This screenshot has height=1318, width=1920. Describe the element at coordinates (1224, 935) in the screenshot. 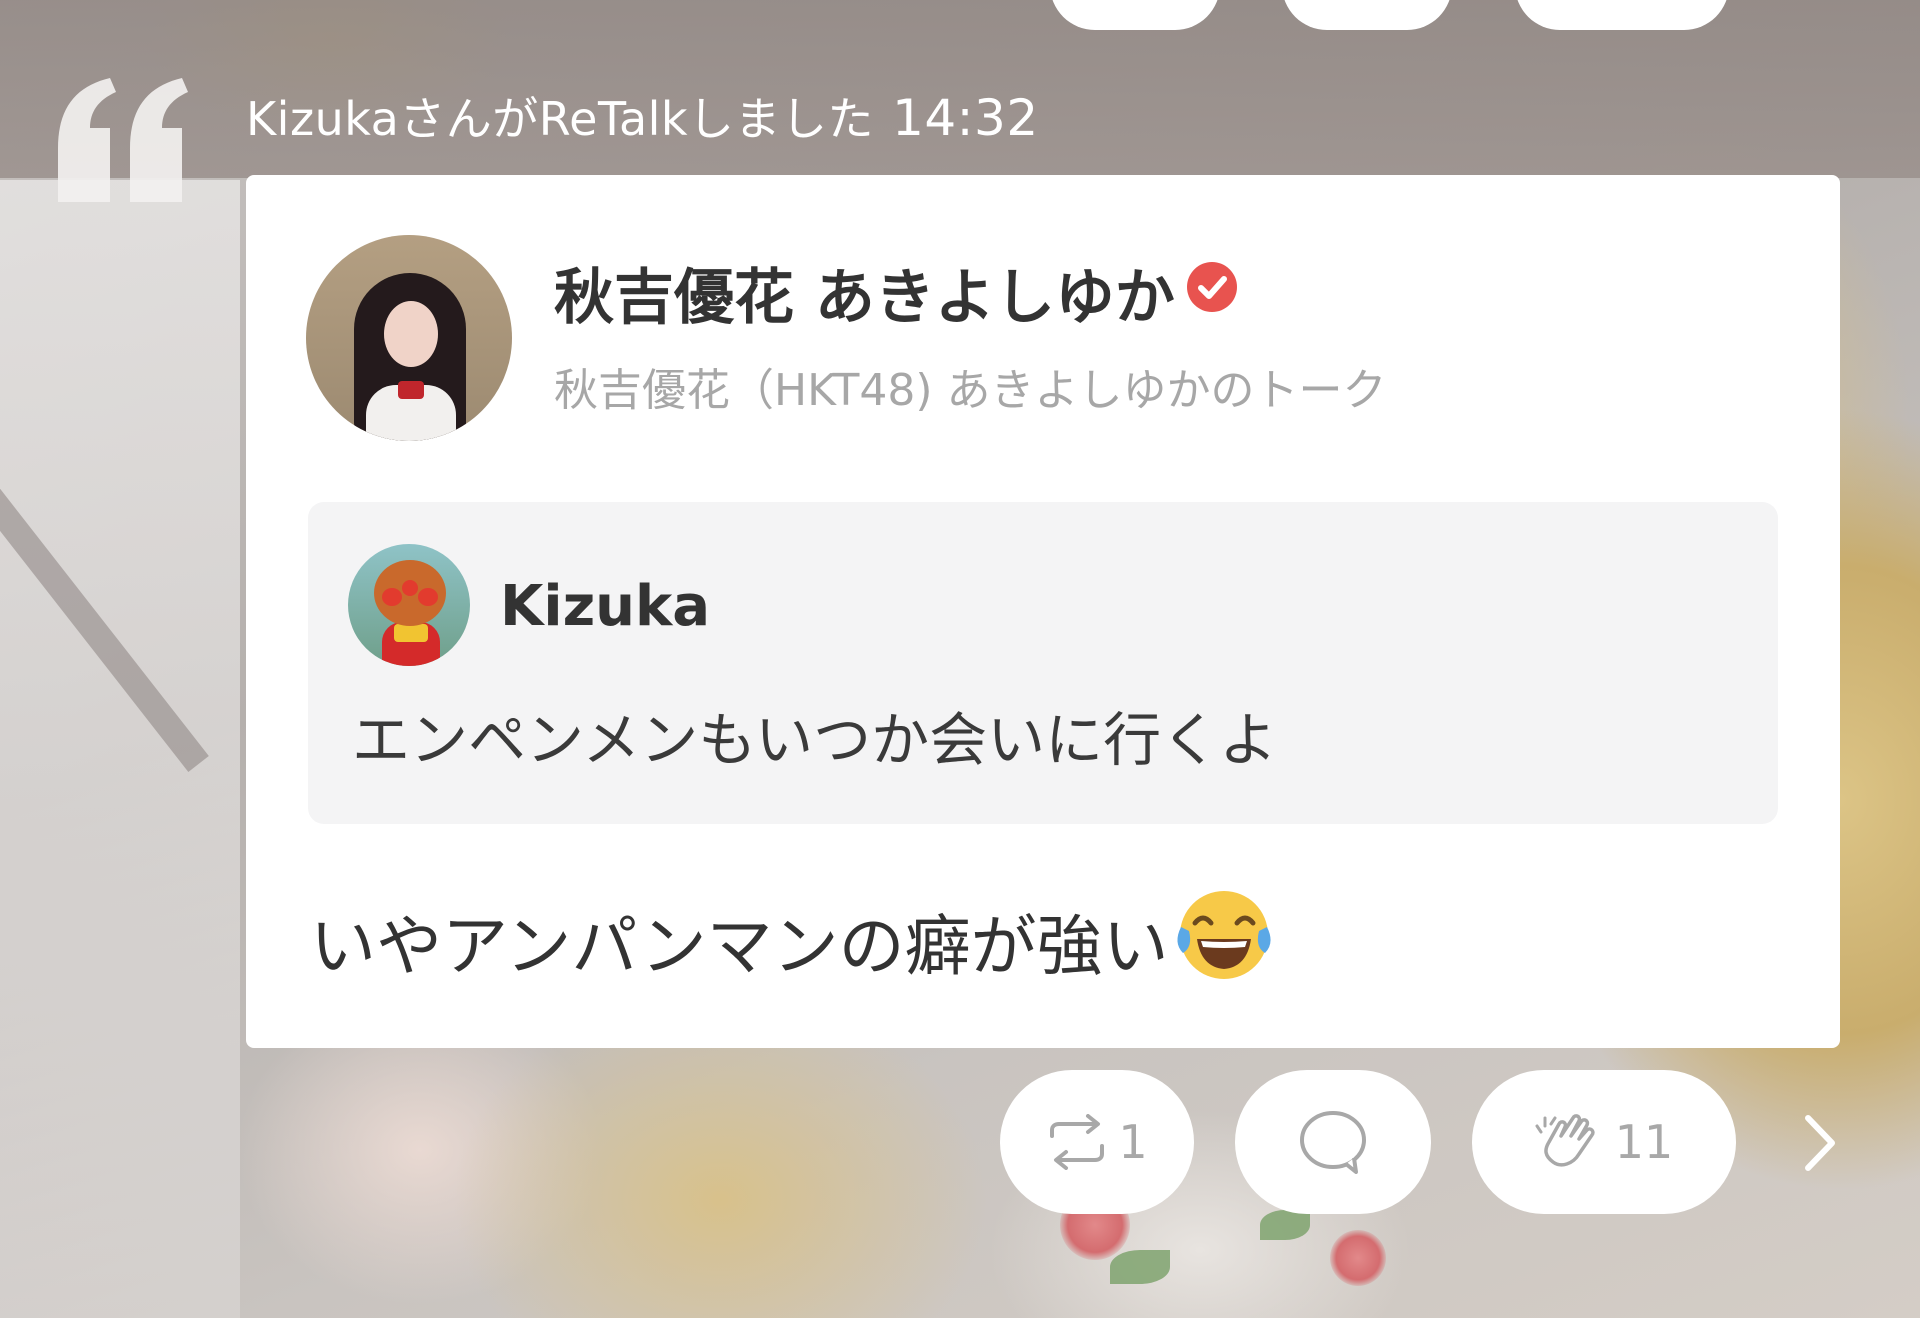

I see `laughing-emoji-icon` at that location.